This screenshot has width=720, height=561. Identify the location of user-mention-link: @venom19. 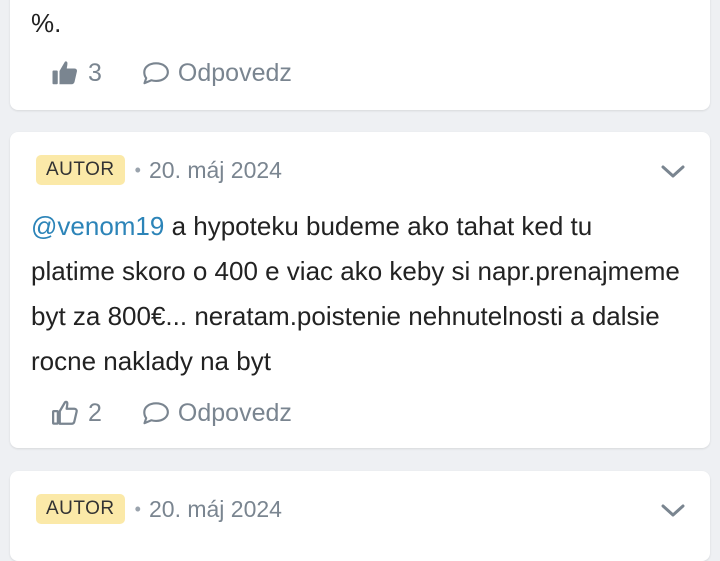
(97, 226).